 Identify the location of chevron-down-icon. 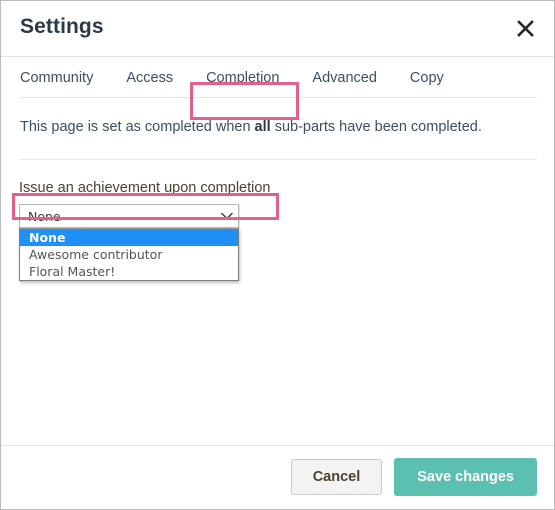
(227, 216).